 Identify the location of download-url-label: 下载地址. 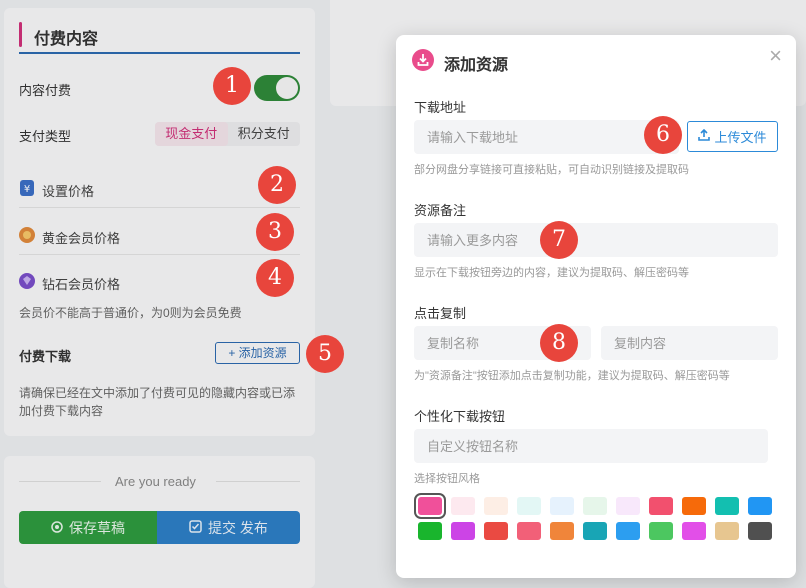
(440, 107).